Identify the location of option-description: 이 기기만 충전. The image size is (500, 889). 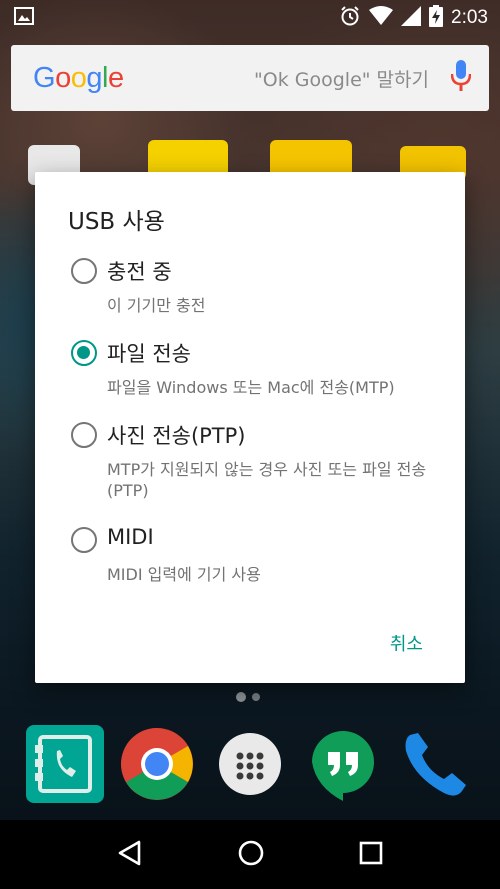
(156, 305).